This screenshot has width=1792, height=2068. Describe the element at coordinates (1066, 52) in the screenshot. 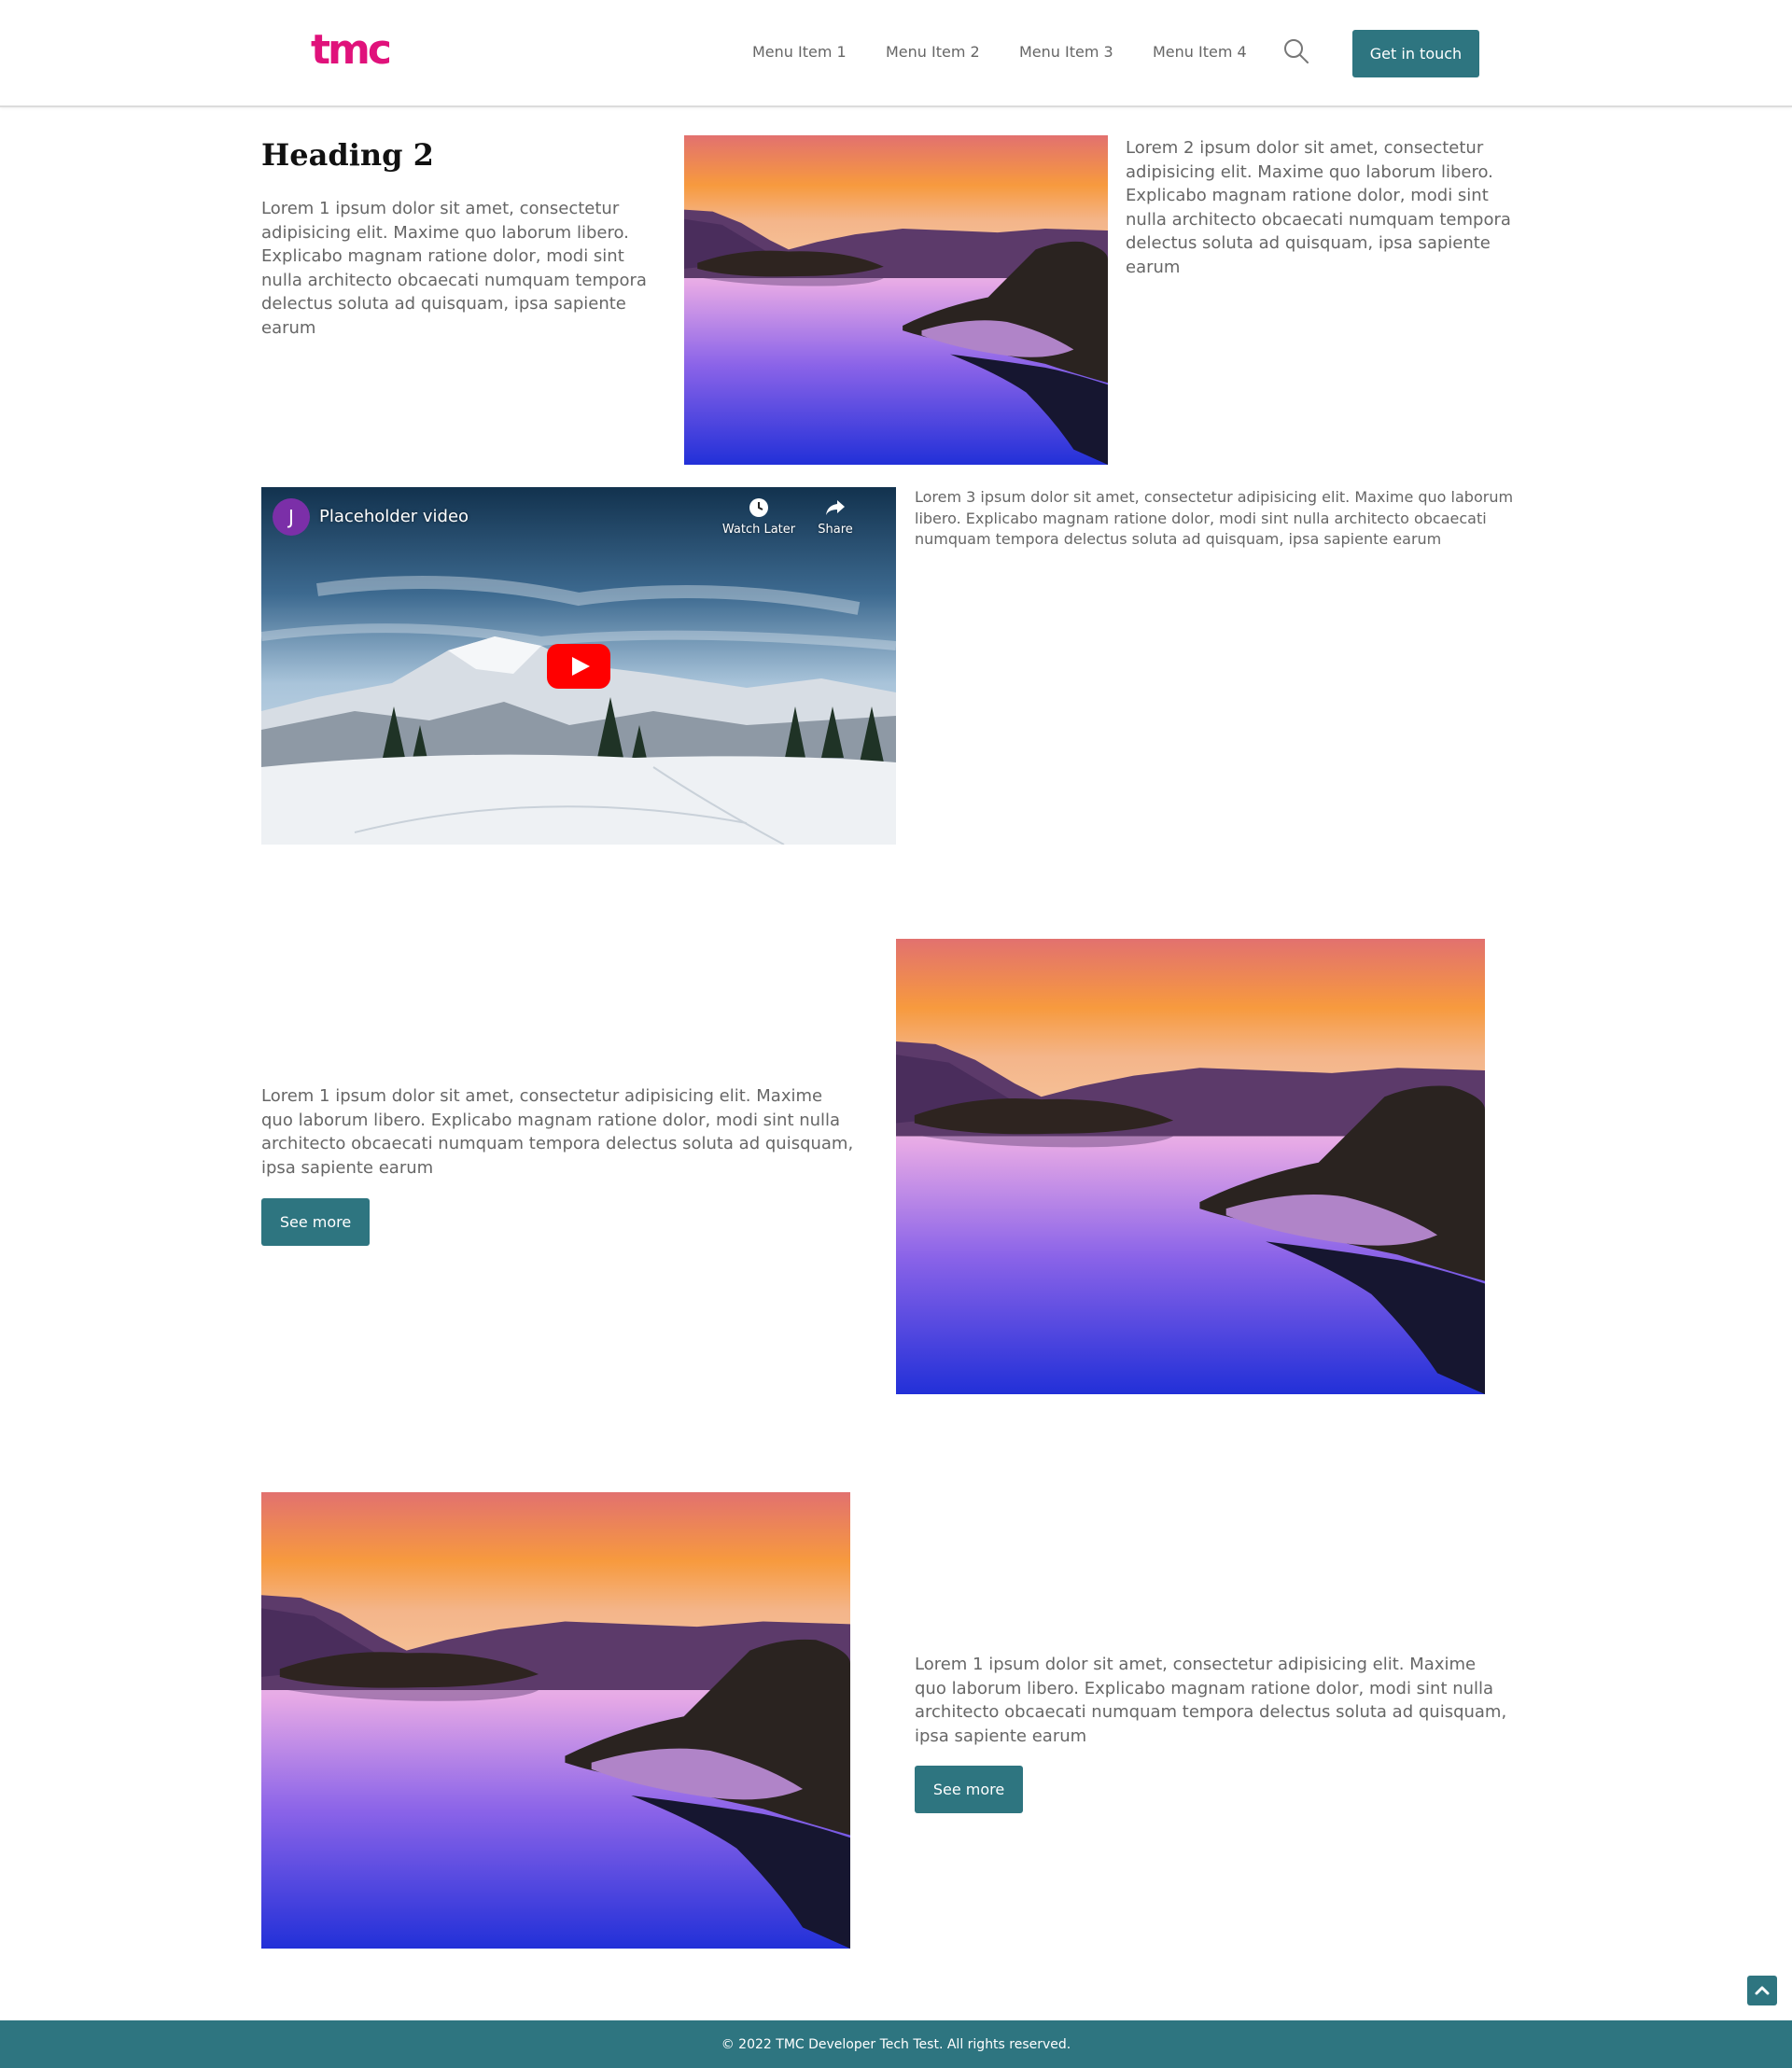

I see `nav-menu-item-3: Menu Item 3` at that location.